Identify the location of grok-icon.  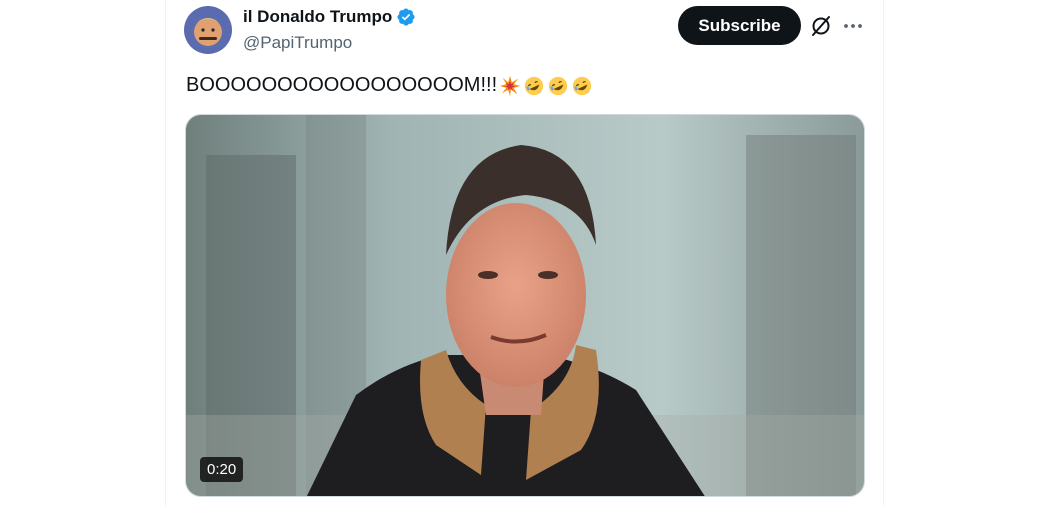
(821, 26).